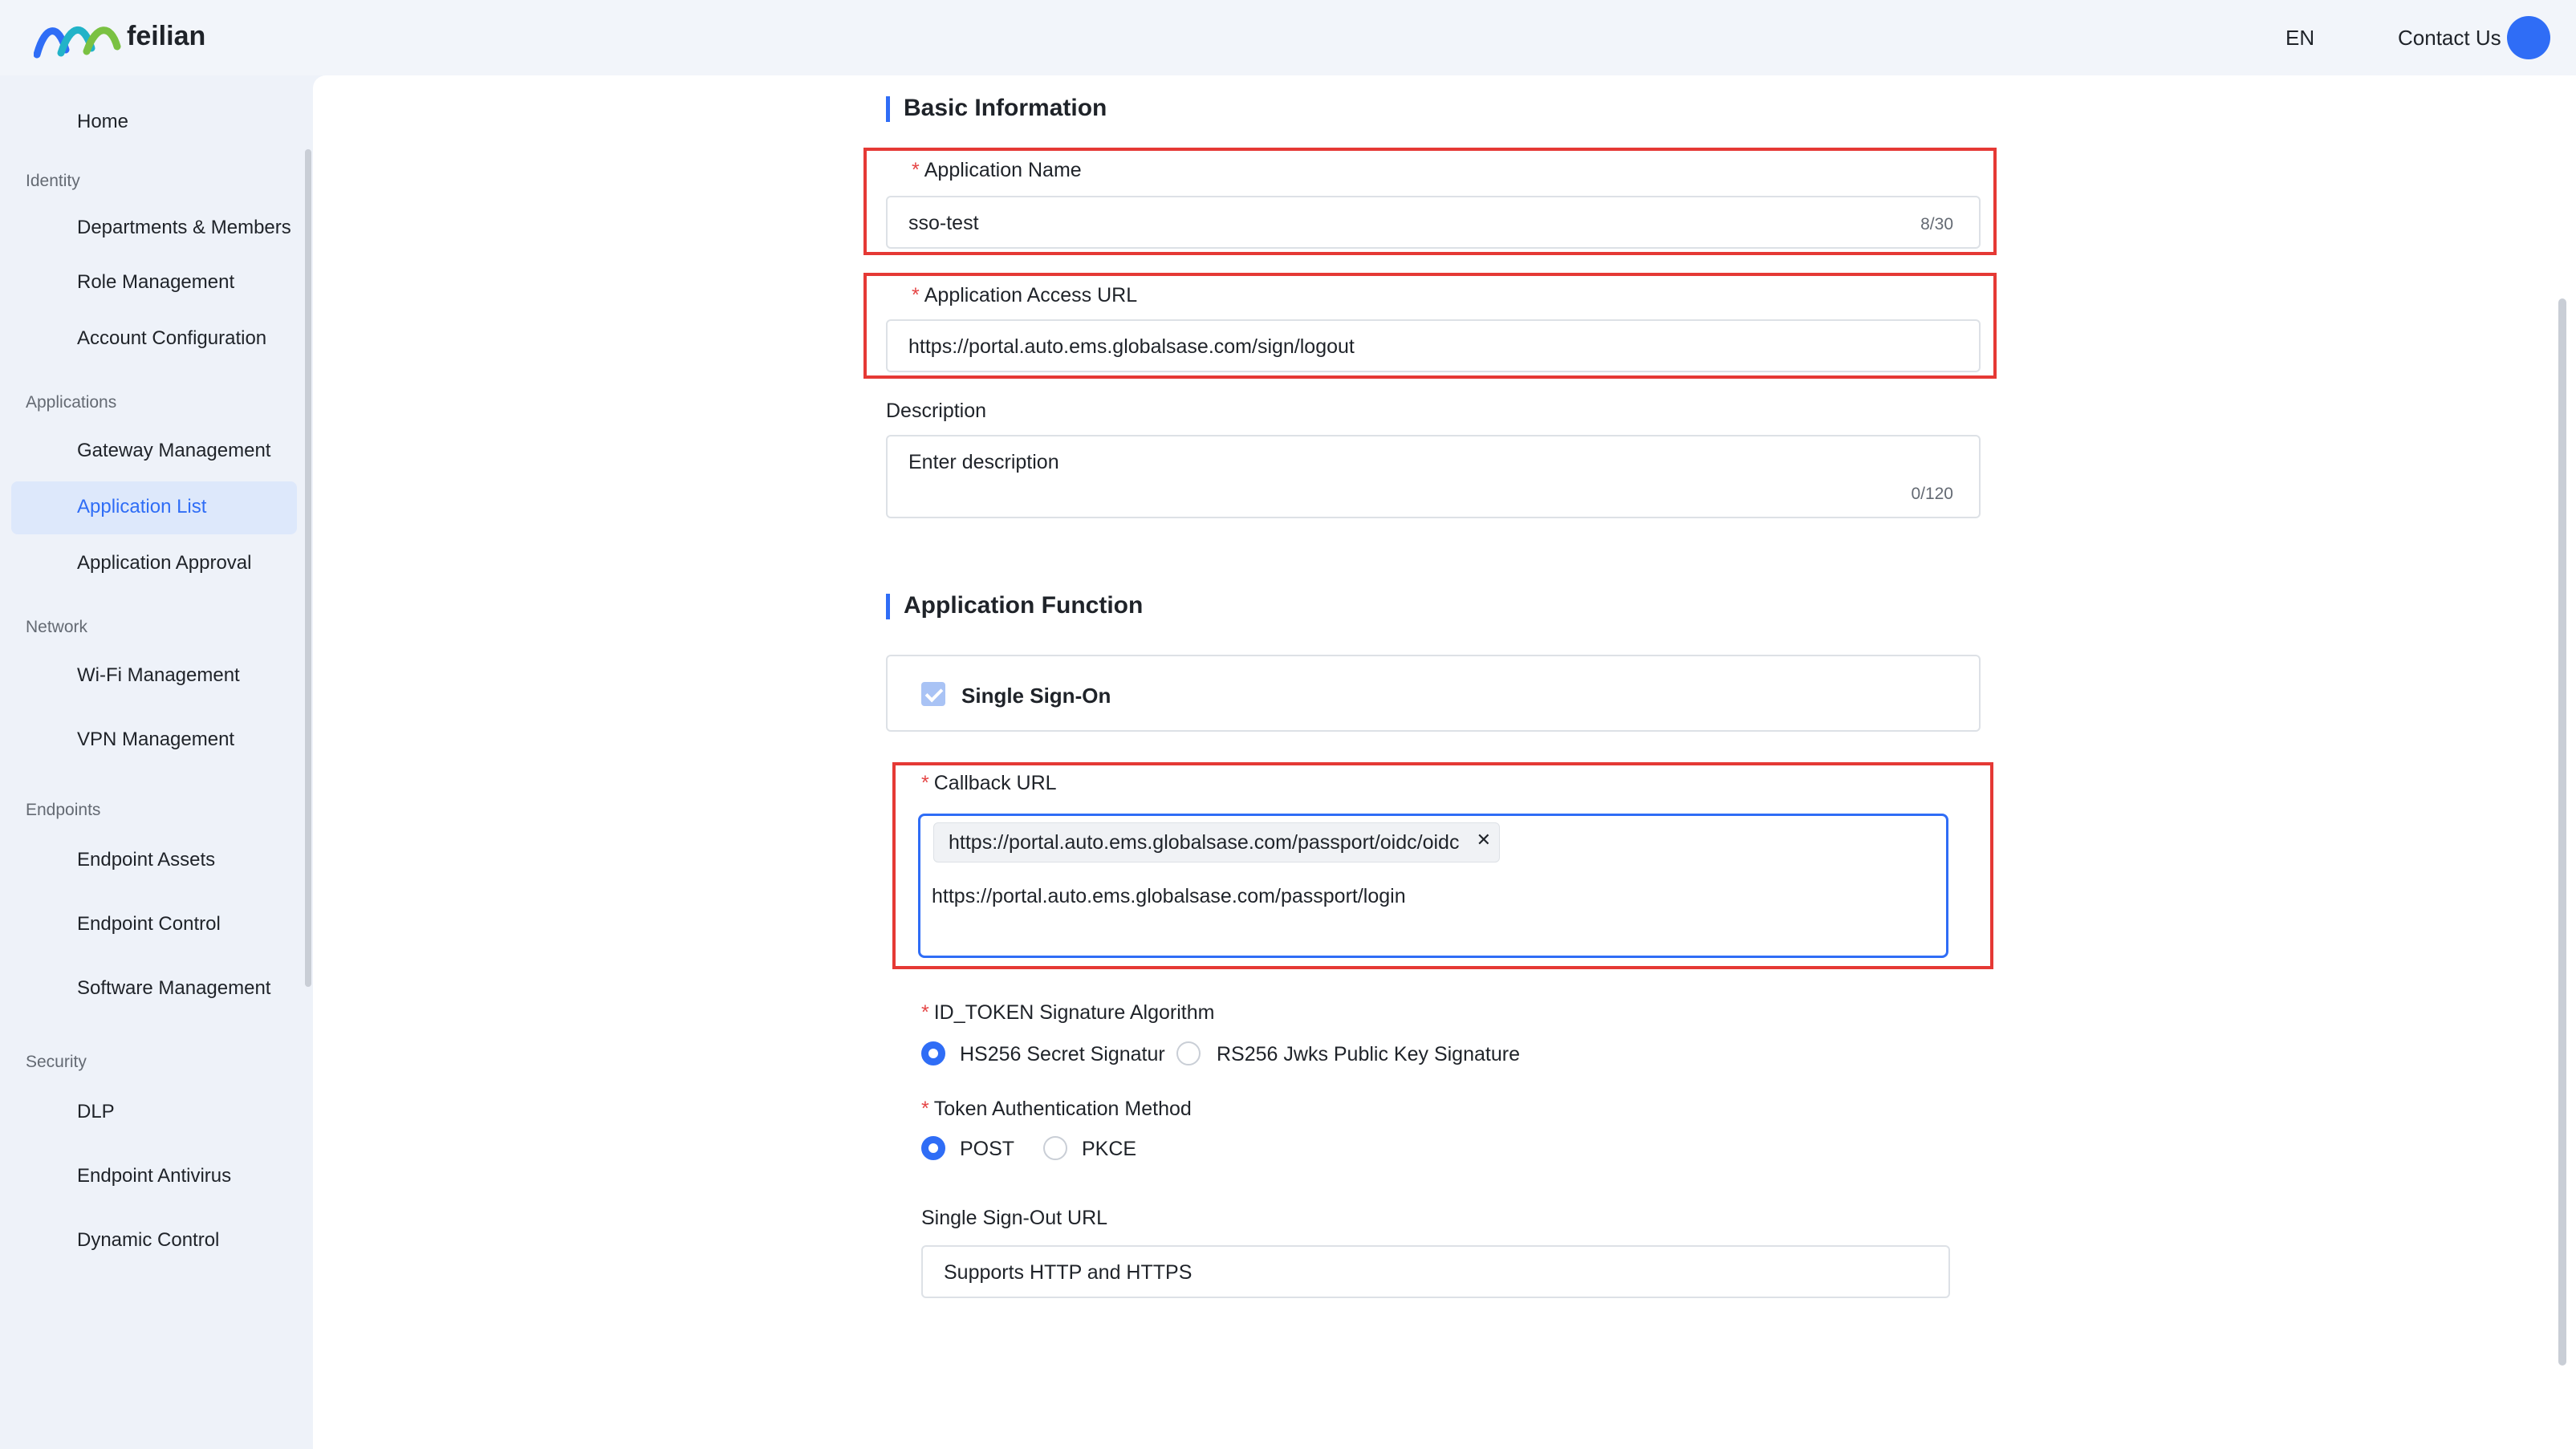 This screenshot has height=1449, width=2576. Describe the element at coordinates (174, 988) in the screenshot. I see `sidebar-item-software-management: Software Management` at that location.